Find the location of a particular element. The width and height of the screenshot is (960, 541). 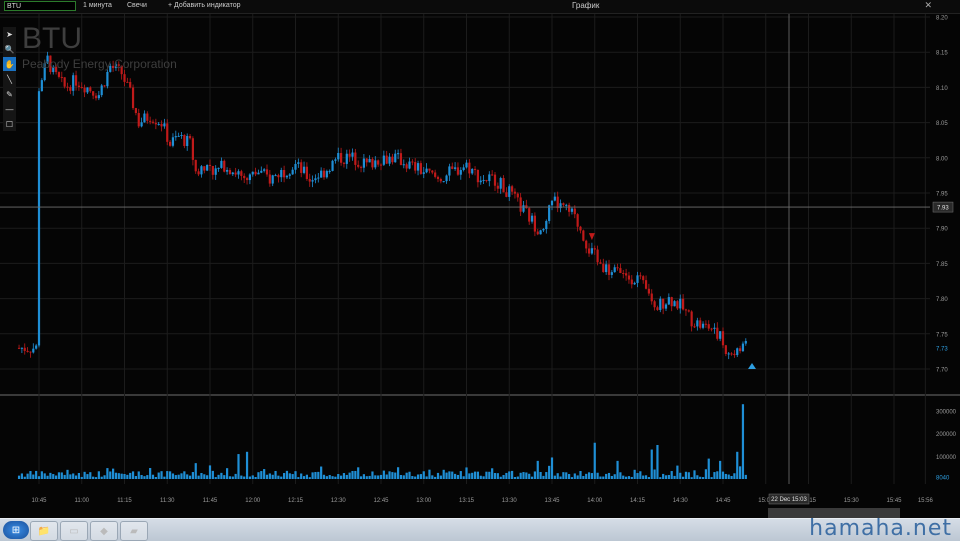

pen-tool-icon: ✎ is located at coordinates (9, 94).